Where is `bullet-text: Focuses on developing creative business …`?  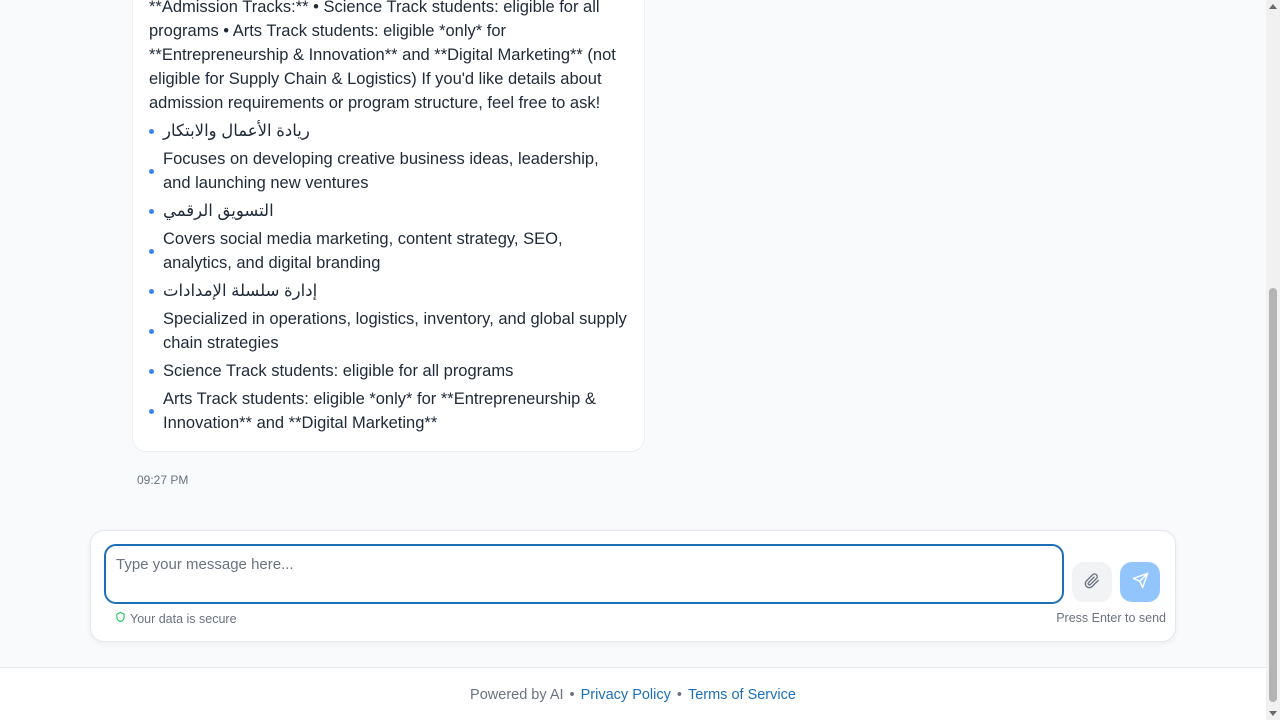
bullet-text: Focuses on developing creative business … is located at coordinates (381, 171).